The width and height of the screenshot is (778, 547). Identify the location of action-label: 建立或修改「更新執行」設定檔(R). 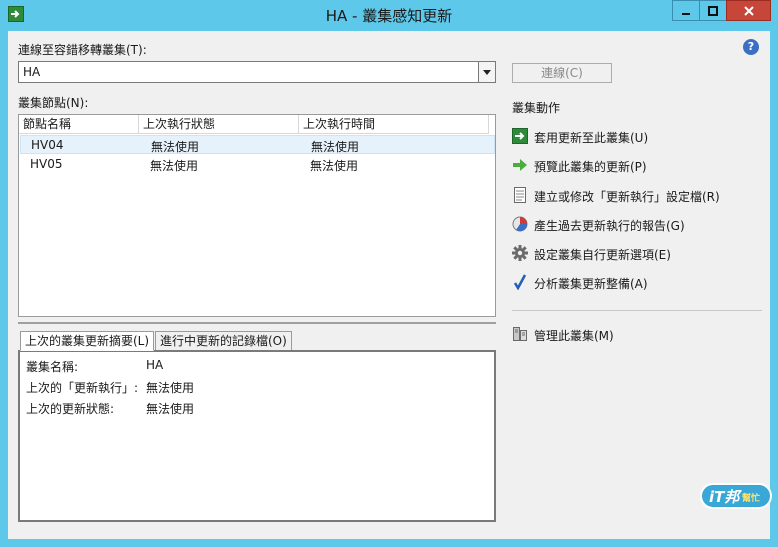
(627, 197).